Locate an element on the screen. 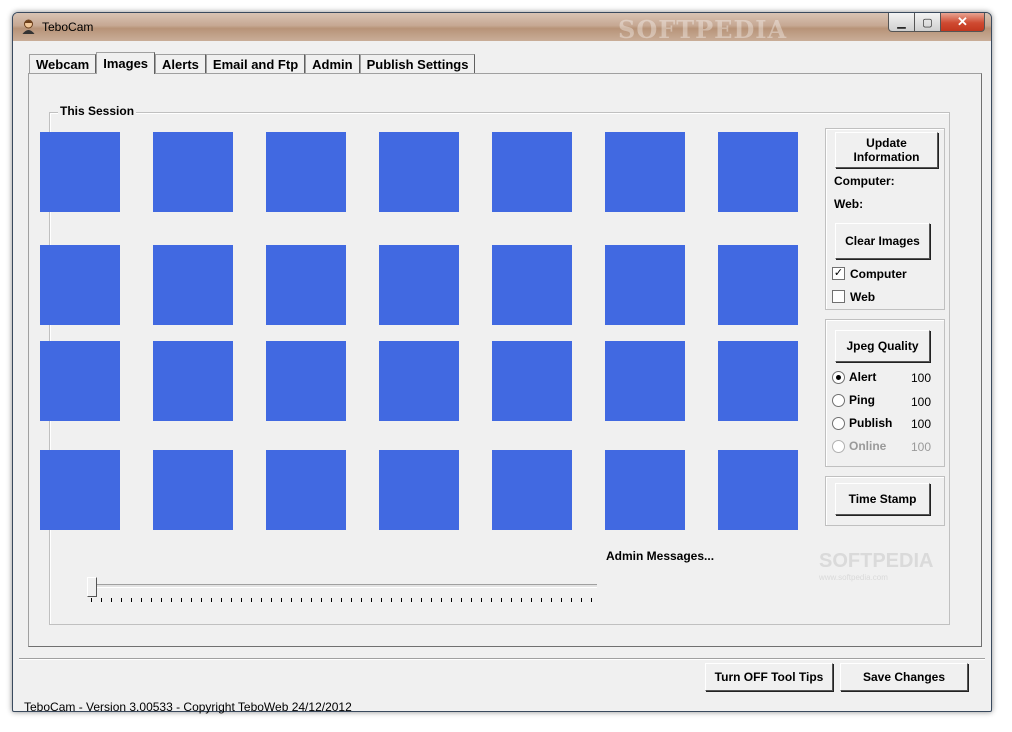 The width and height of the screenshot is (1012, 732). tab-admin: Admin is located at coordinates (332, 64).